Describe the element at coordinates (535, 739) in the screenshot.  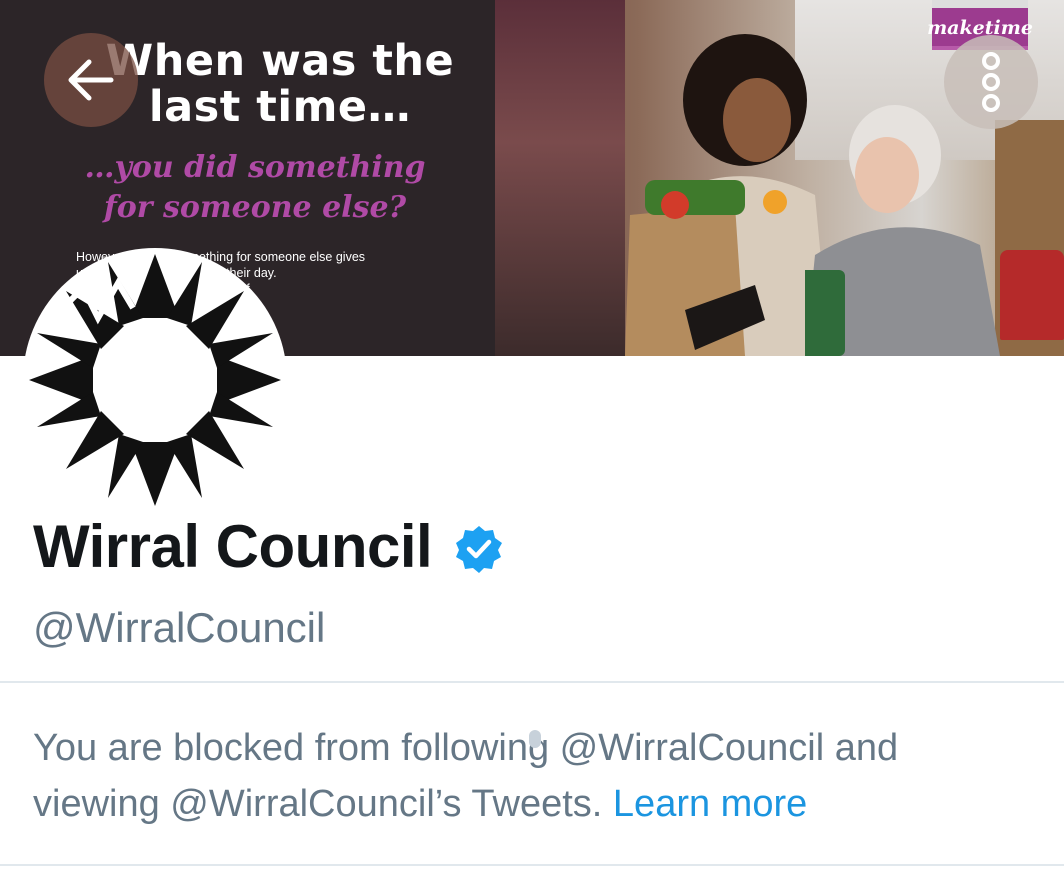
I see `scroll-indicator` at that location.